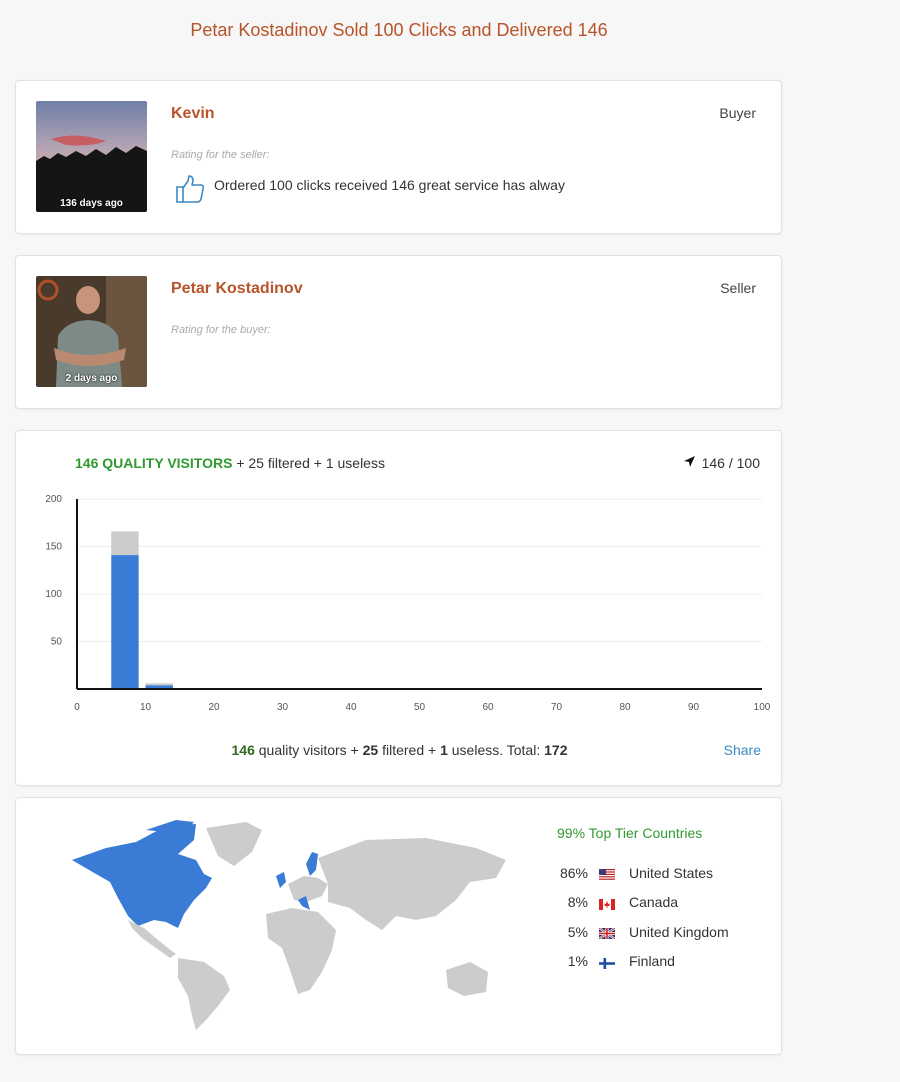 This screenshot has height=1082, width=900. I want to click on africa-region, so click(301, 951).